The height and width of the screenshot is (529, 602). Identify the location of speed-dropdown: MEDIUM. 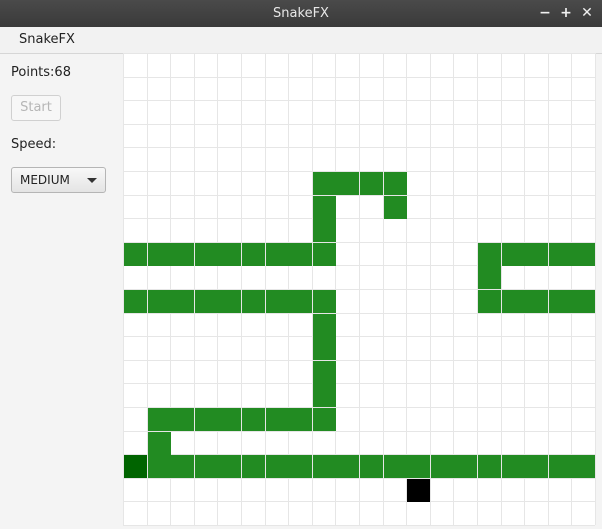
(58, 180).